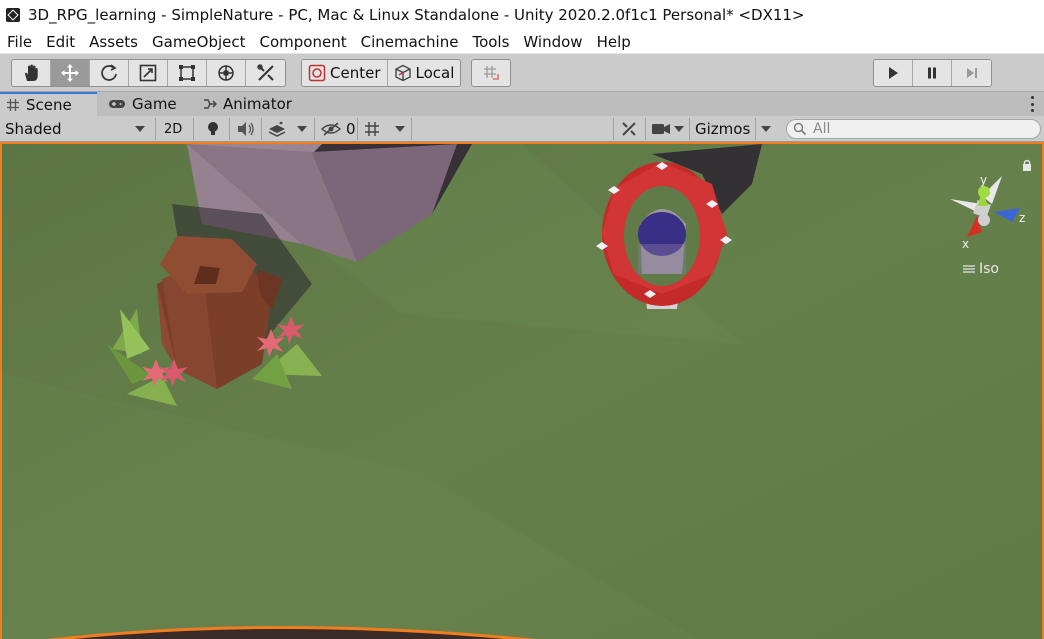 Image resolution: width=1044 pixels, height=639 pixels. I want to click on lighting-toggle, so click(213, 129).